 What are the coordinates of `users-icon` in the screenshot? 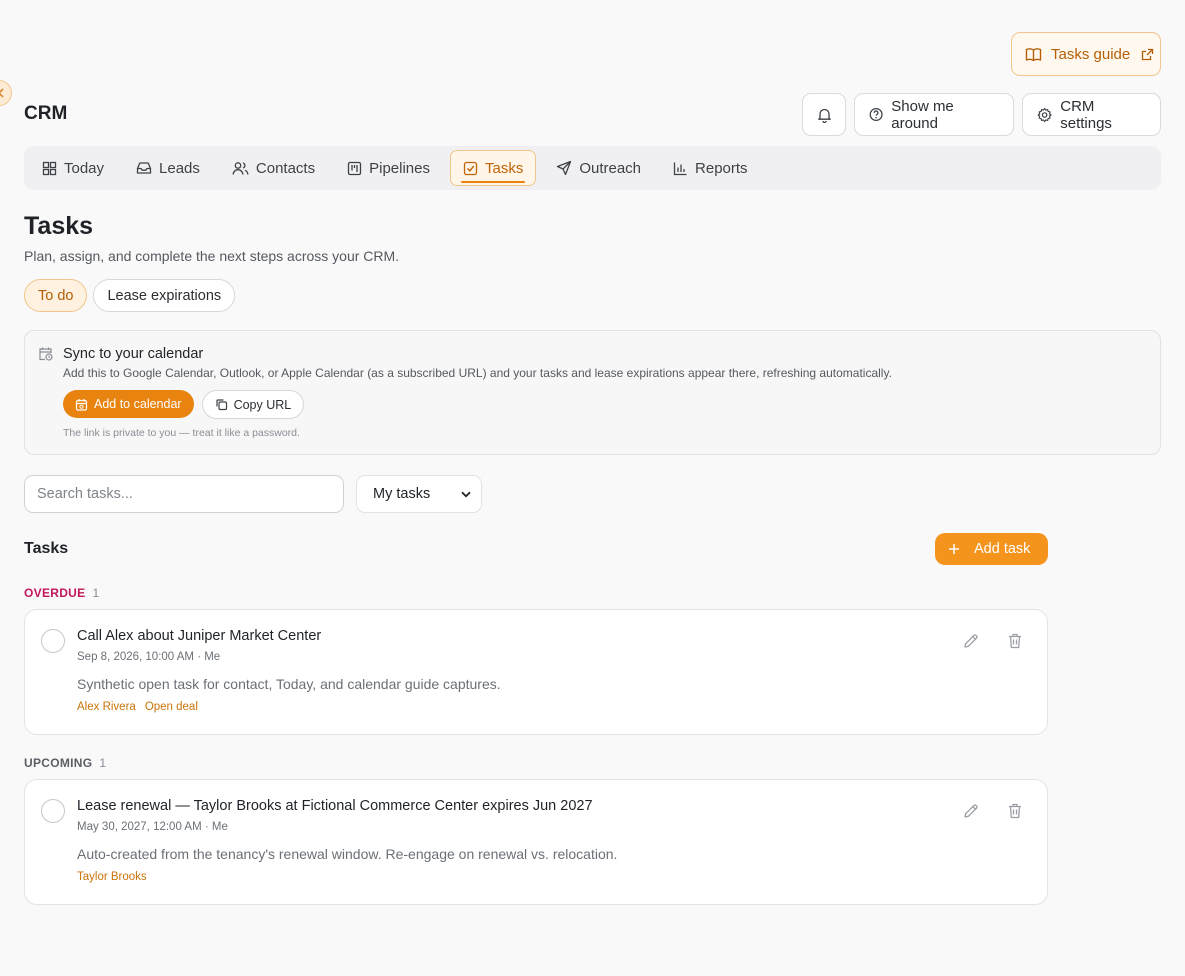 It's located at (240, 168).